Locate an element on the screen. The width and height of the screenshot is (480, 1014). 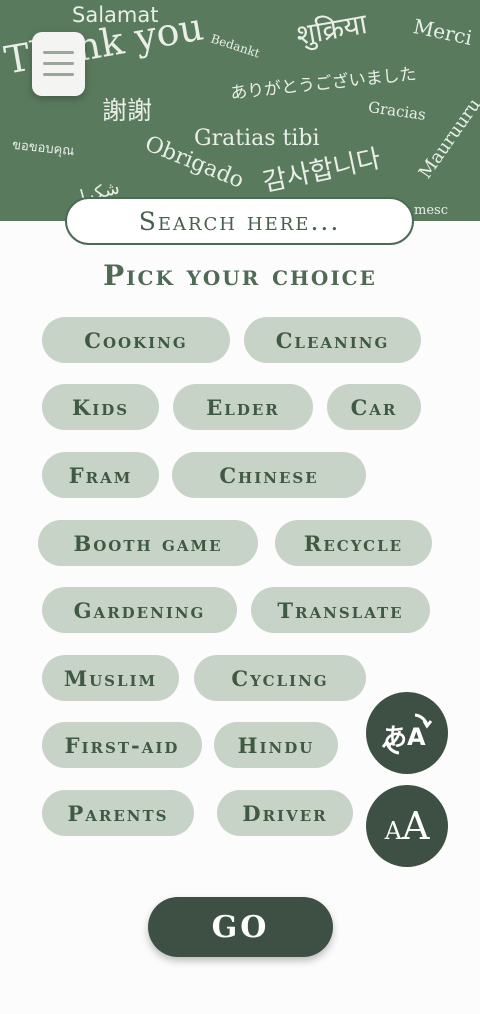
chip-fram: Fram is located at coordinates (100, 475).